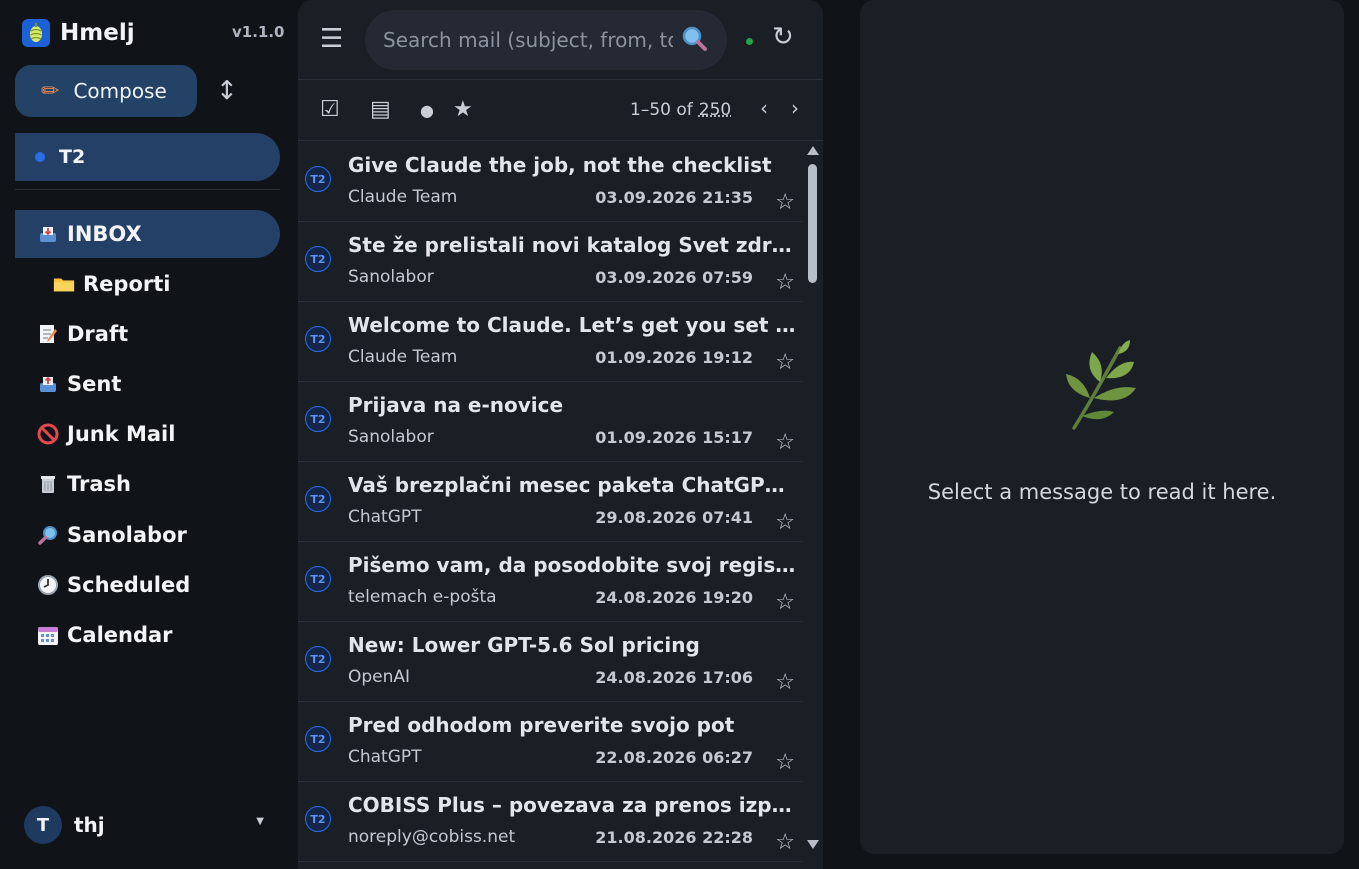  I want to click on message-subject: Give Claude the job, not the checklist, so click(560, 165).